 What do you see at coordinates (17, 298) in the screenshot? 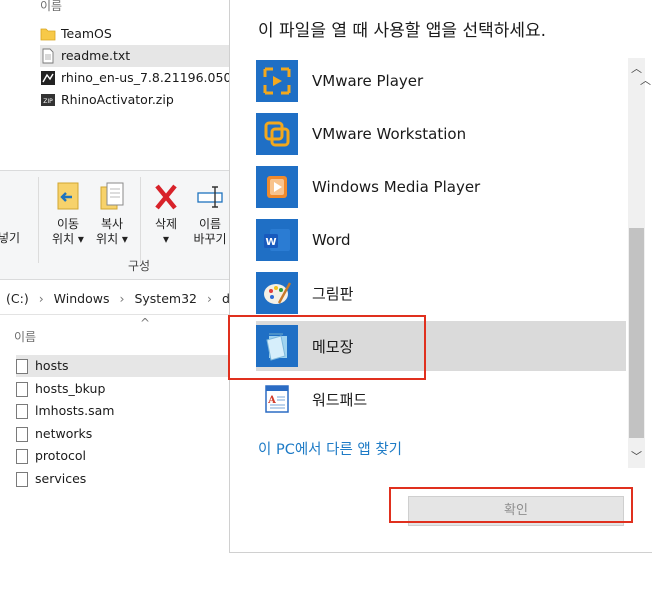
I see `breadcrumb-drive: (C:)` at bounding box center [17, 298].